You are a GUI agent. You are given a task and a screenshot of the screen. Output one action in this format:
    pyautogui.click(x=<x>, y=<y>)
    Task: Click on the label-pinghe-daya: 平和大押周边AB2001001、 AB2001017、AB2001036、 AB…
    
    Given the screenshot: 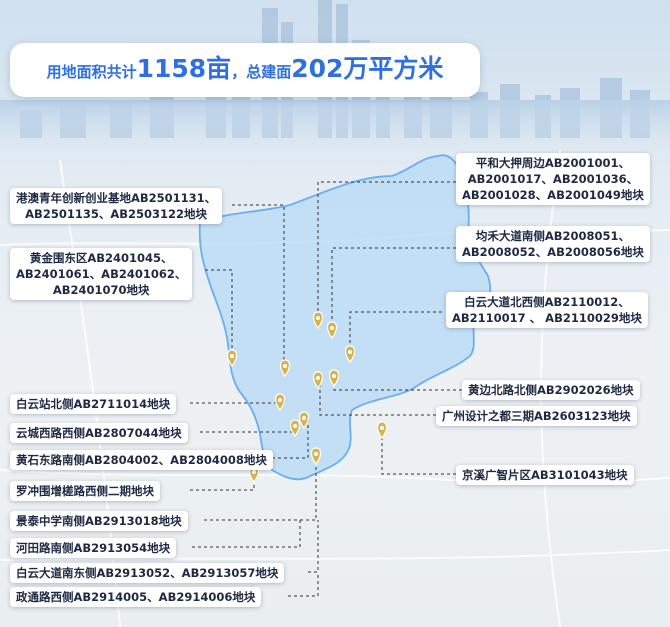 What is the action you would take?
    pyautogui.click(x=553, y=179)
    